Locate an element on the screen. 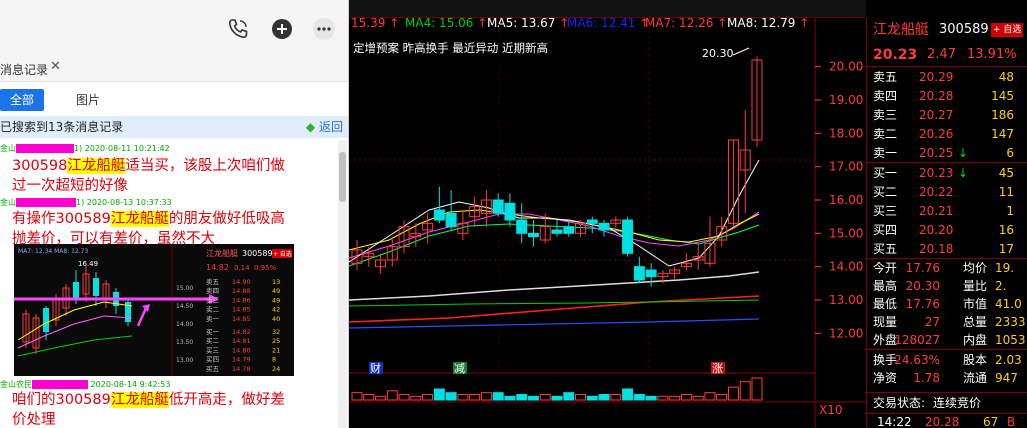 This screenshot has width=1027, height=428. more-icon is located at coordinates (324, 29).